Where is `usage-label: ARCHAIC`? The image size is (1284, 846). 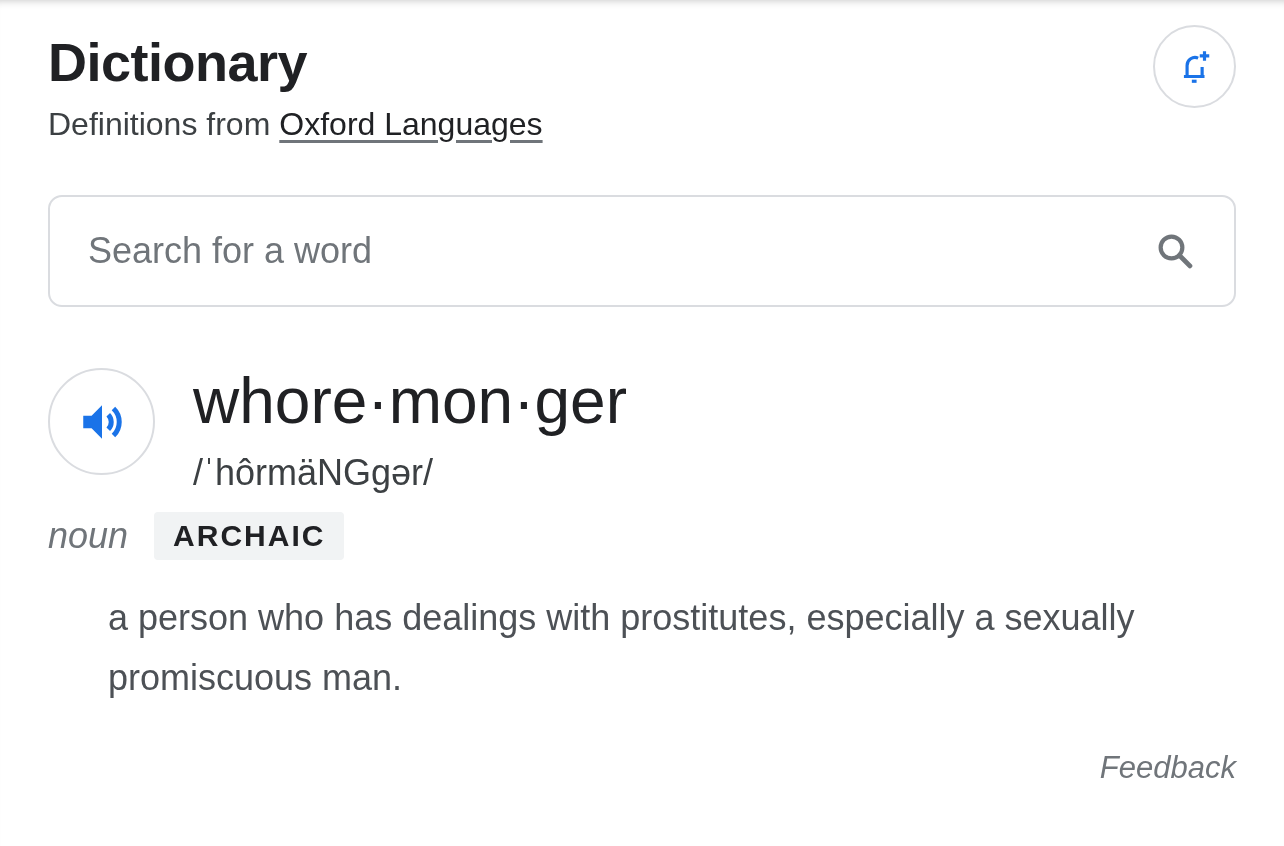 usage-label: ARCHAIC is located at coordinates (249, 536).